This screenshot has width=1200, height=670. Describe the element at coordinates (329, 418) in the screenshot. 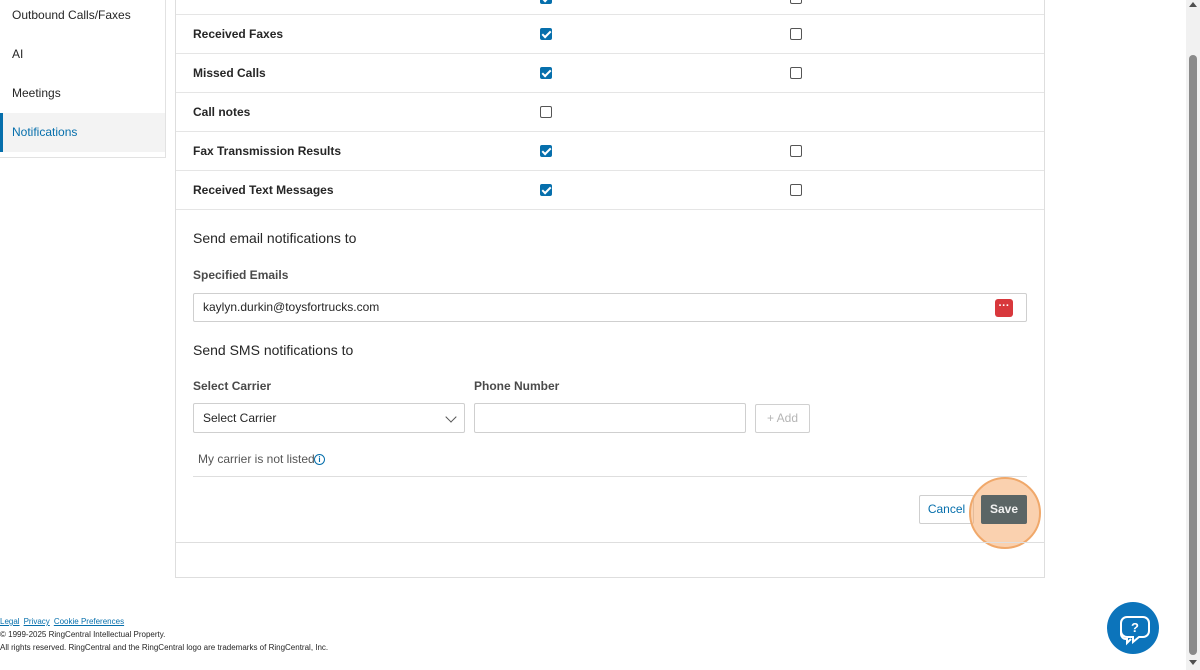

I see `carrier-select: Select Carrier` at that location.